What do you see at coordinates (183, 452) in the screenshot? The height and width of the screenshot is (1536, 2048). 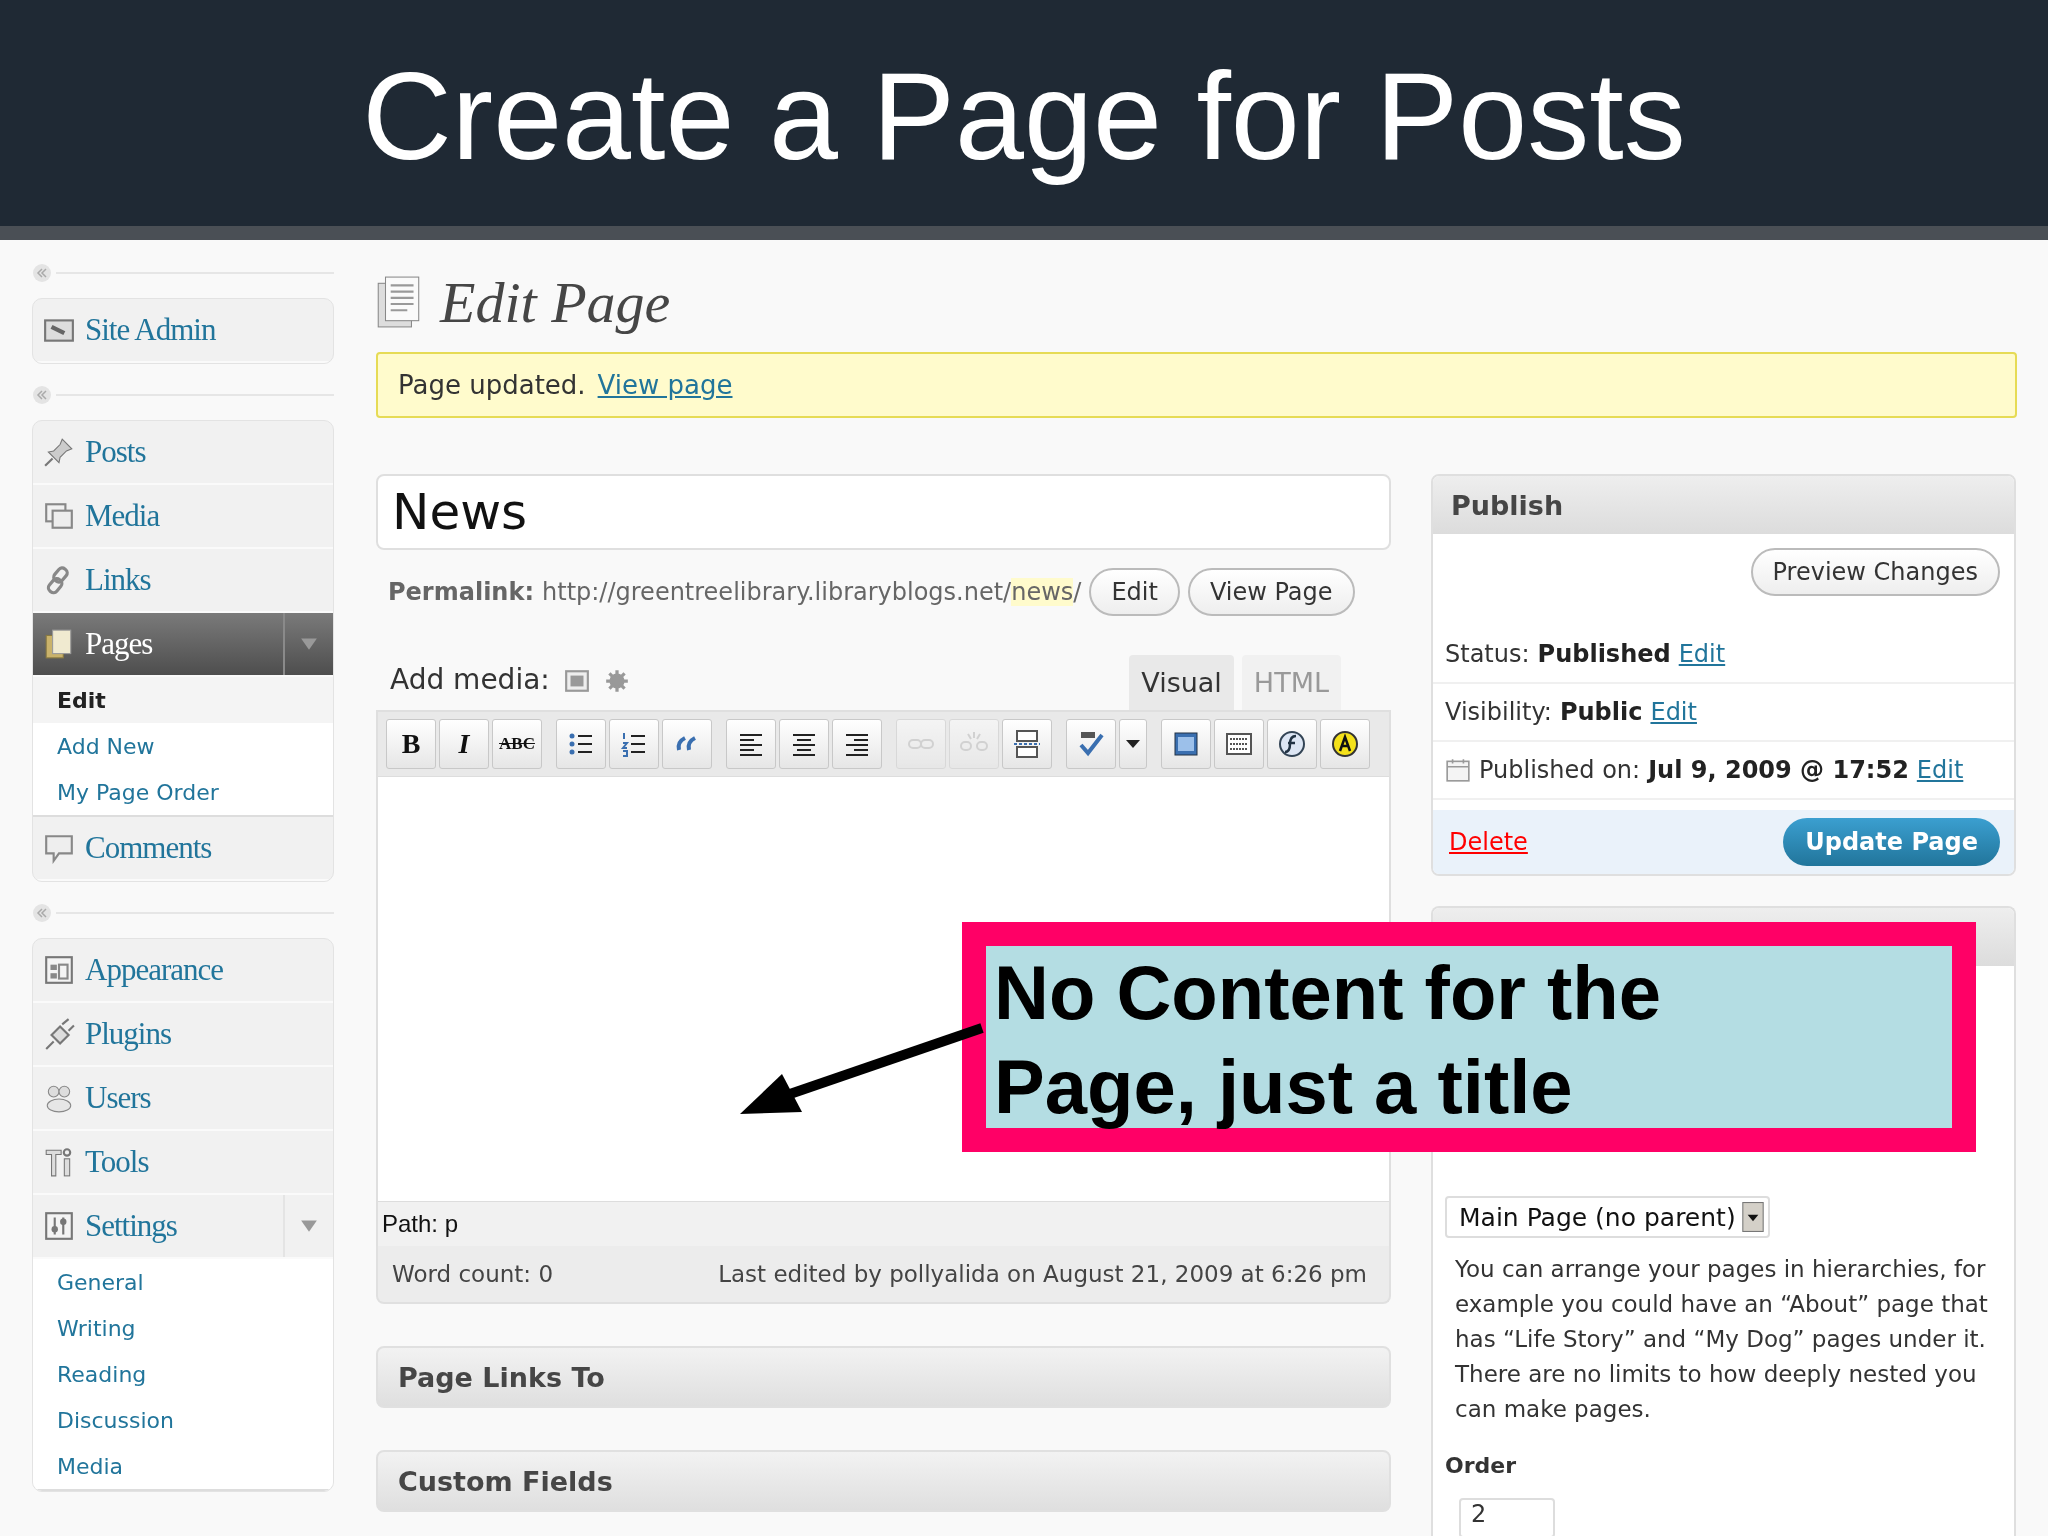 I see `menu-item: Posts` at bounding box center [183, 452].